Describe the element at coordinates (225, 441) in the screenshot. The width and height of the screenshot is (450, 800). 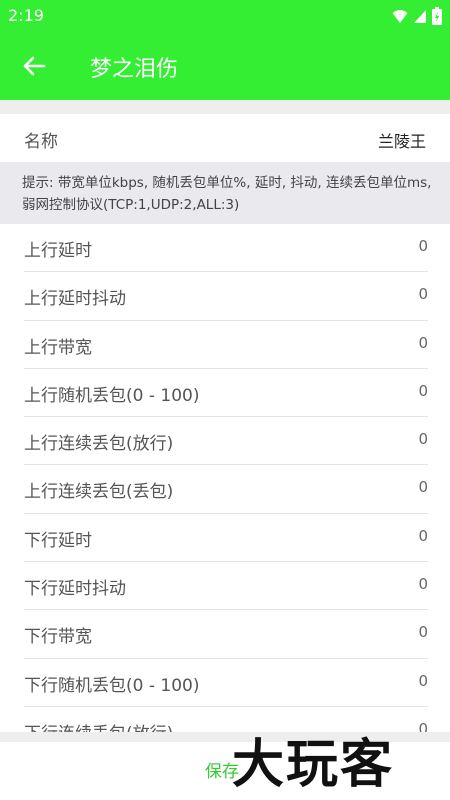
I see `setting-row: 上行连续丢包(放行) 0` at that location.